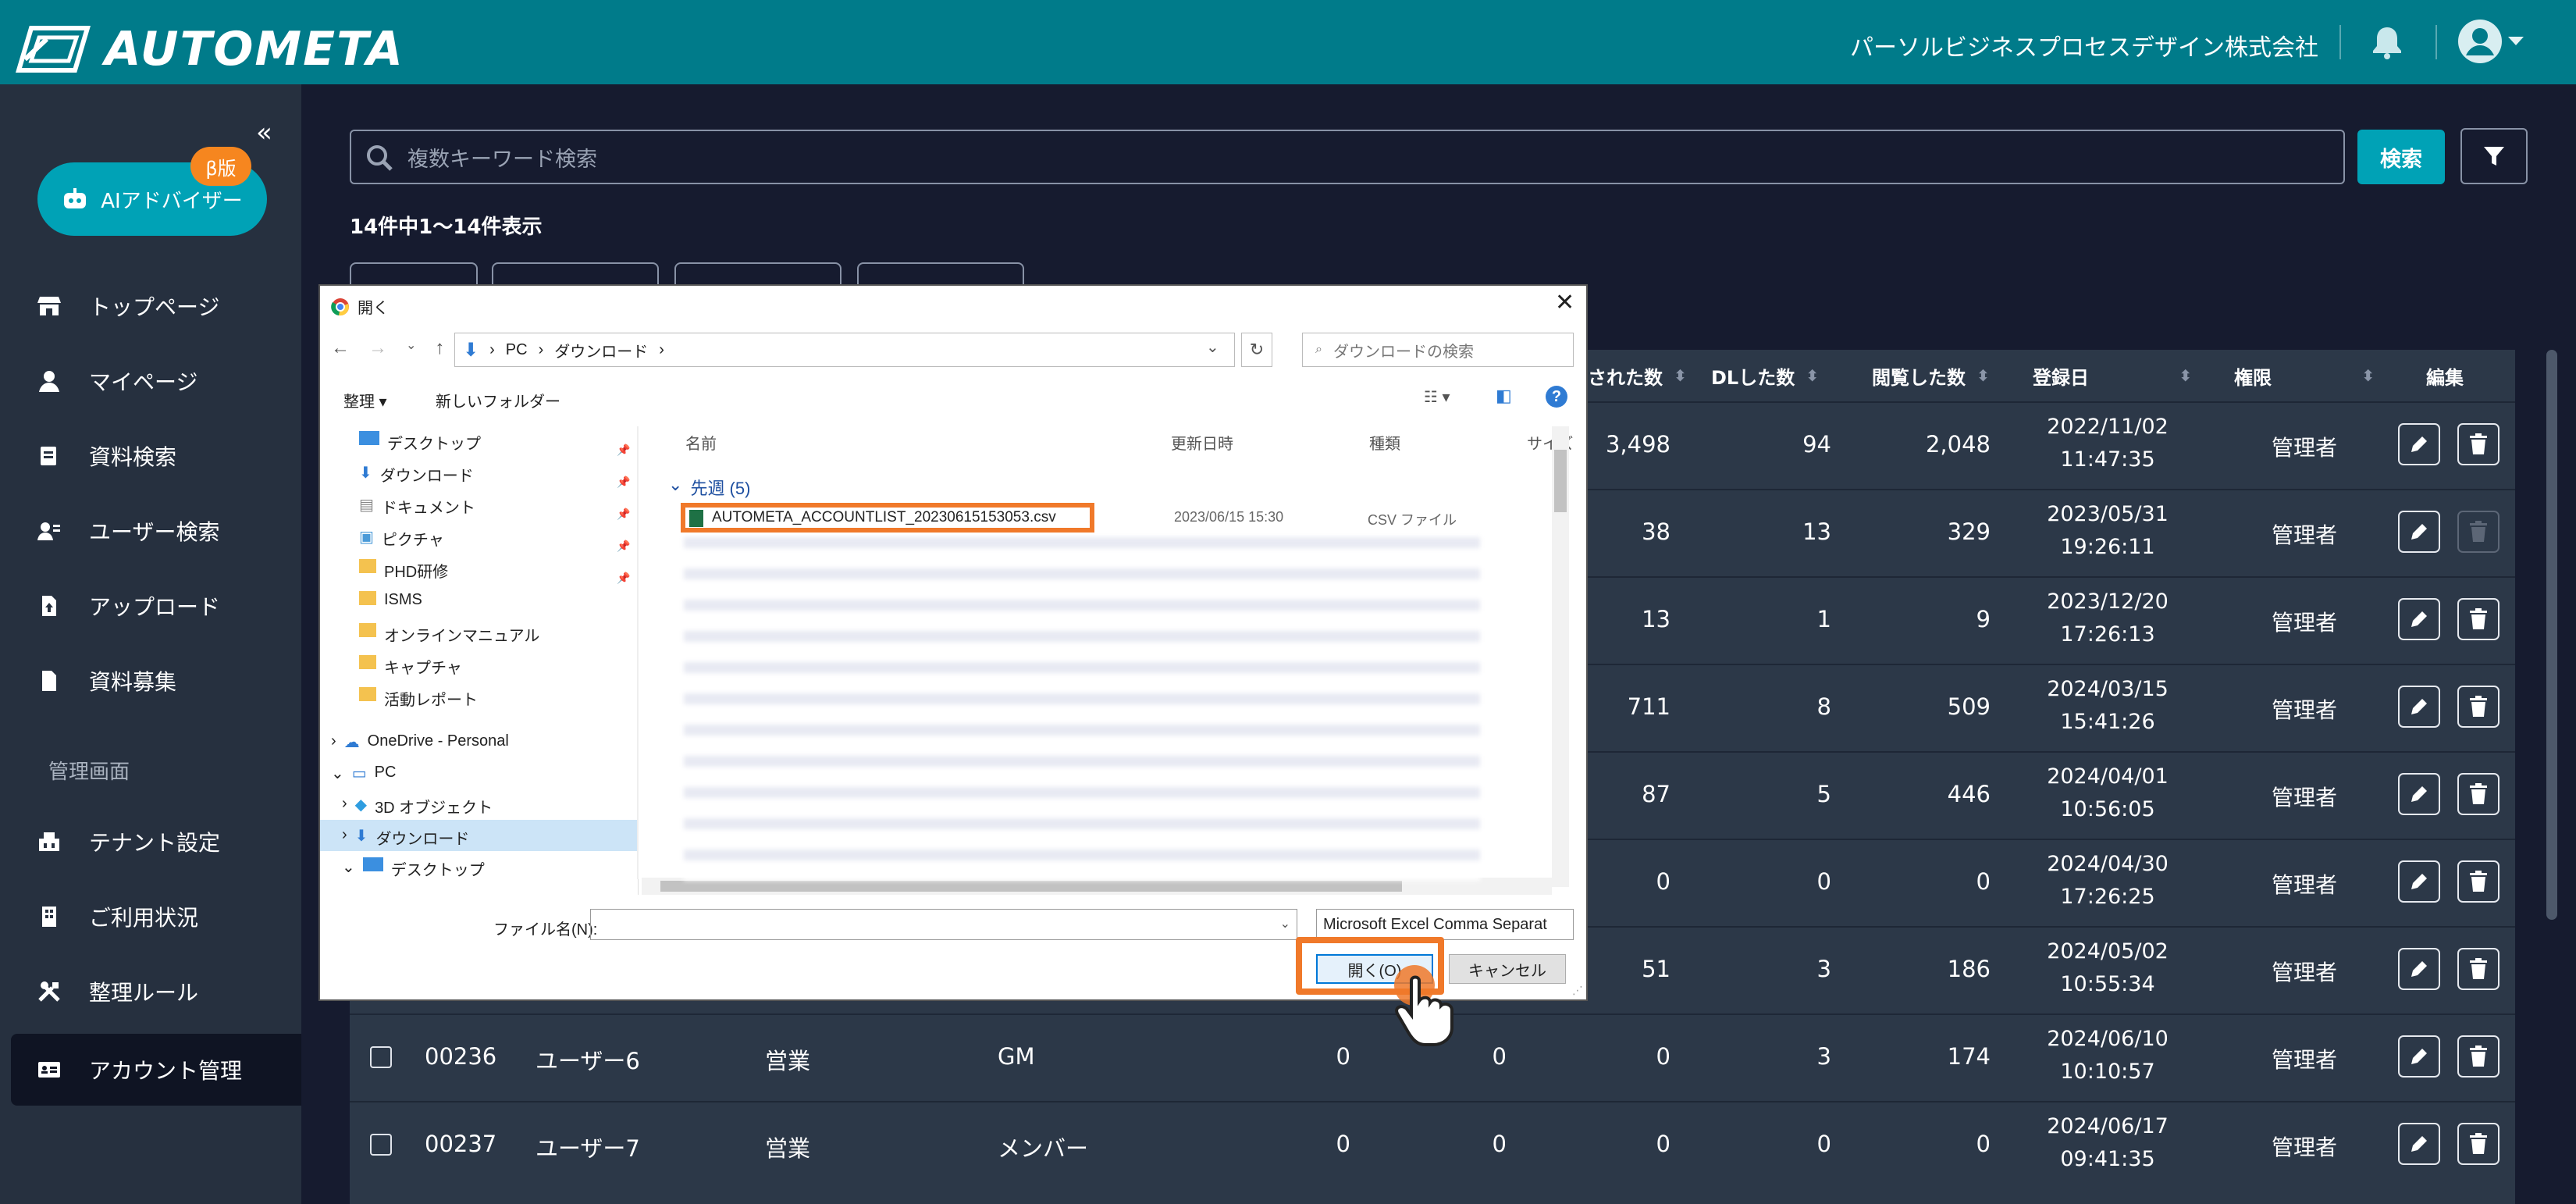 The image size is (2576, 1204). Describe the element at coordinates (49, 381) in the screenshot. I see `person-icon` at that location.